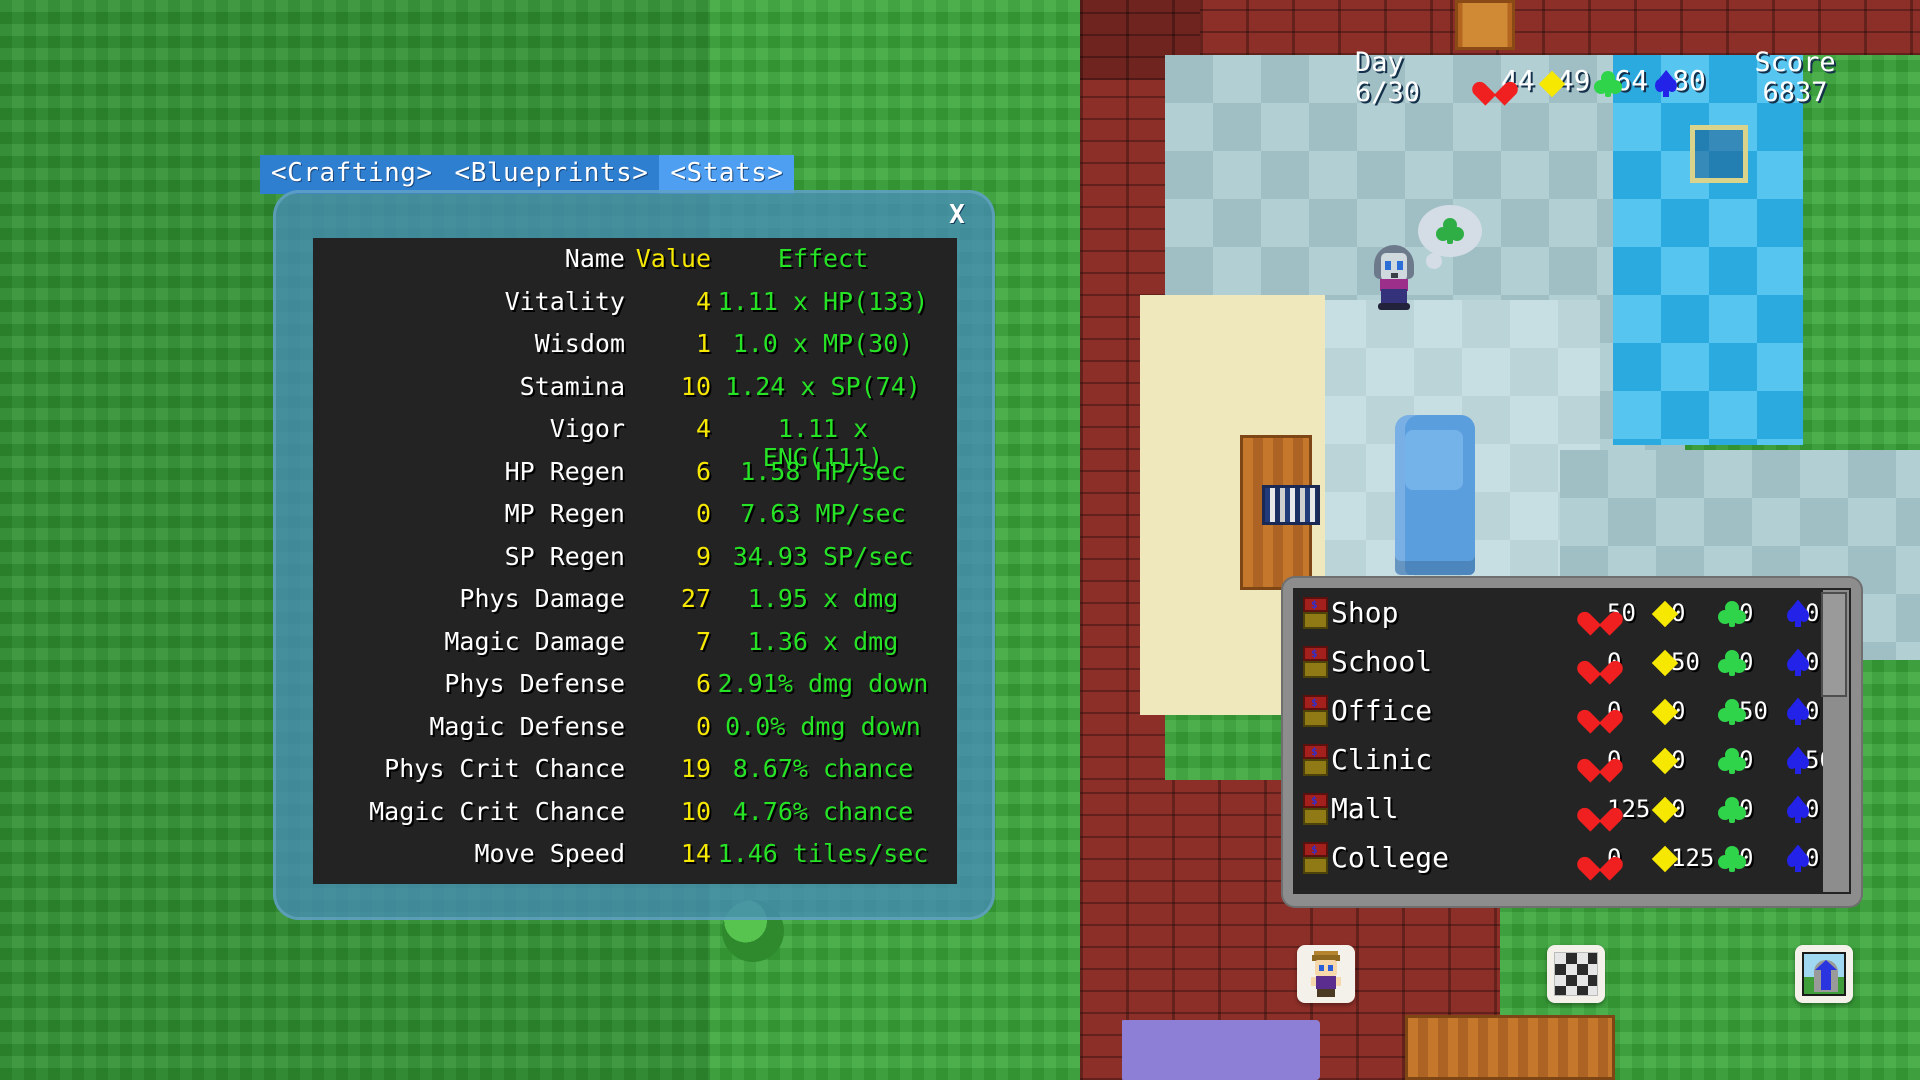  I want to click on stat-effect: 1.0 x MP(30), so click(823, 343).